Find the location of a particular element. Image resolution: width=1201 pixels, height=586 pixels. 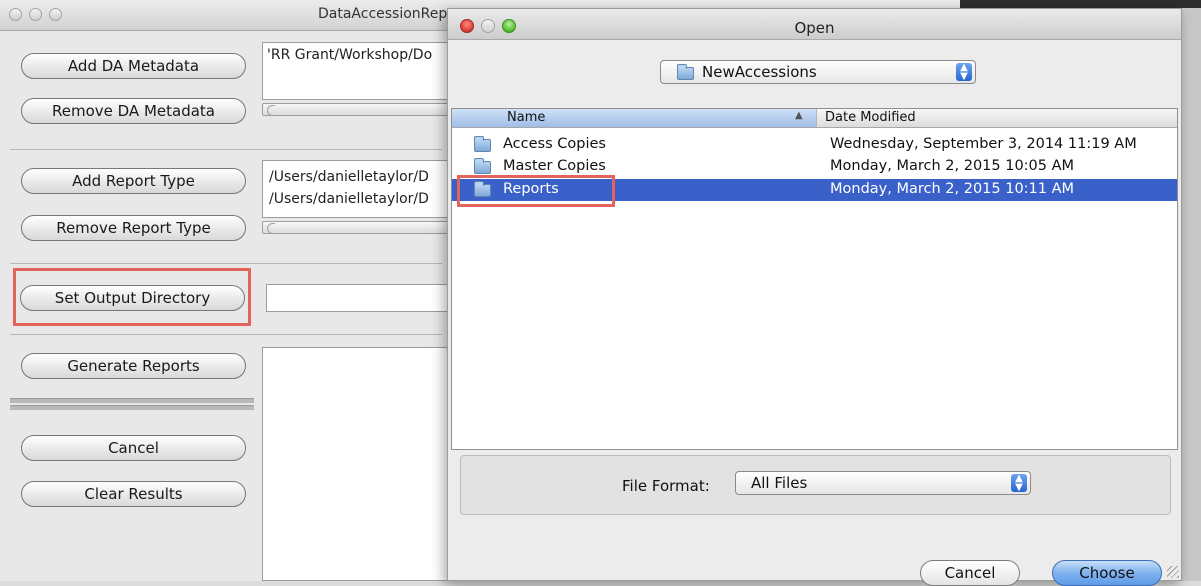

choose-button: Choose is located at coordinates (1107, 573).